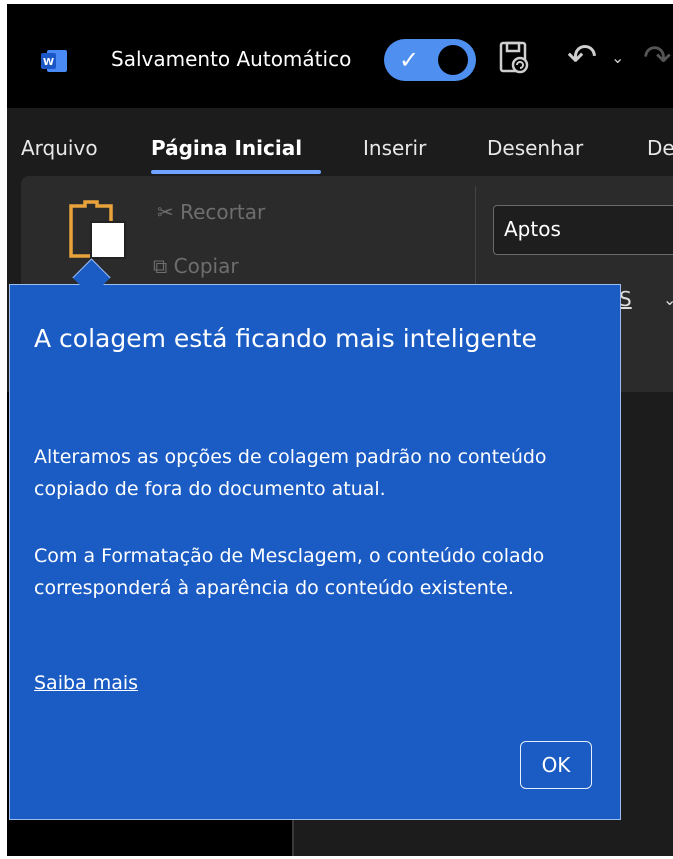 Image resolution: width=673 pixels, height=859 pixels. Describe the element at coordinates (236, 172) in the screenshot. I see `active-tab-indicator` at that location.